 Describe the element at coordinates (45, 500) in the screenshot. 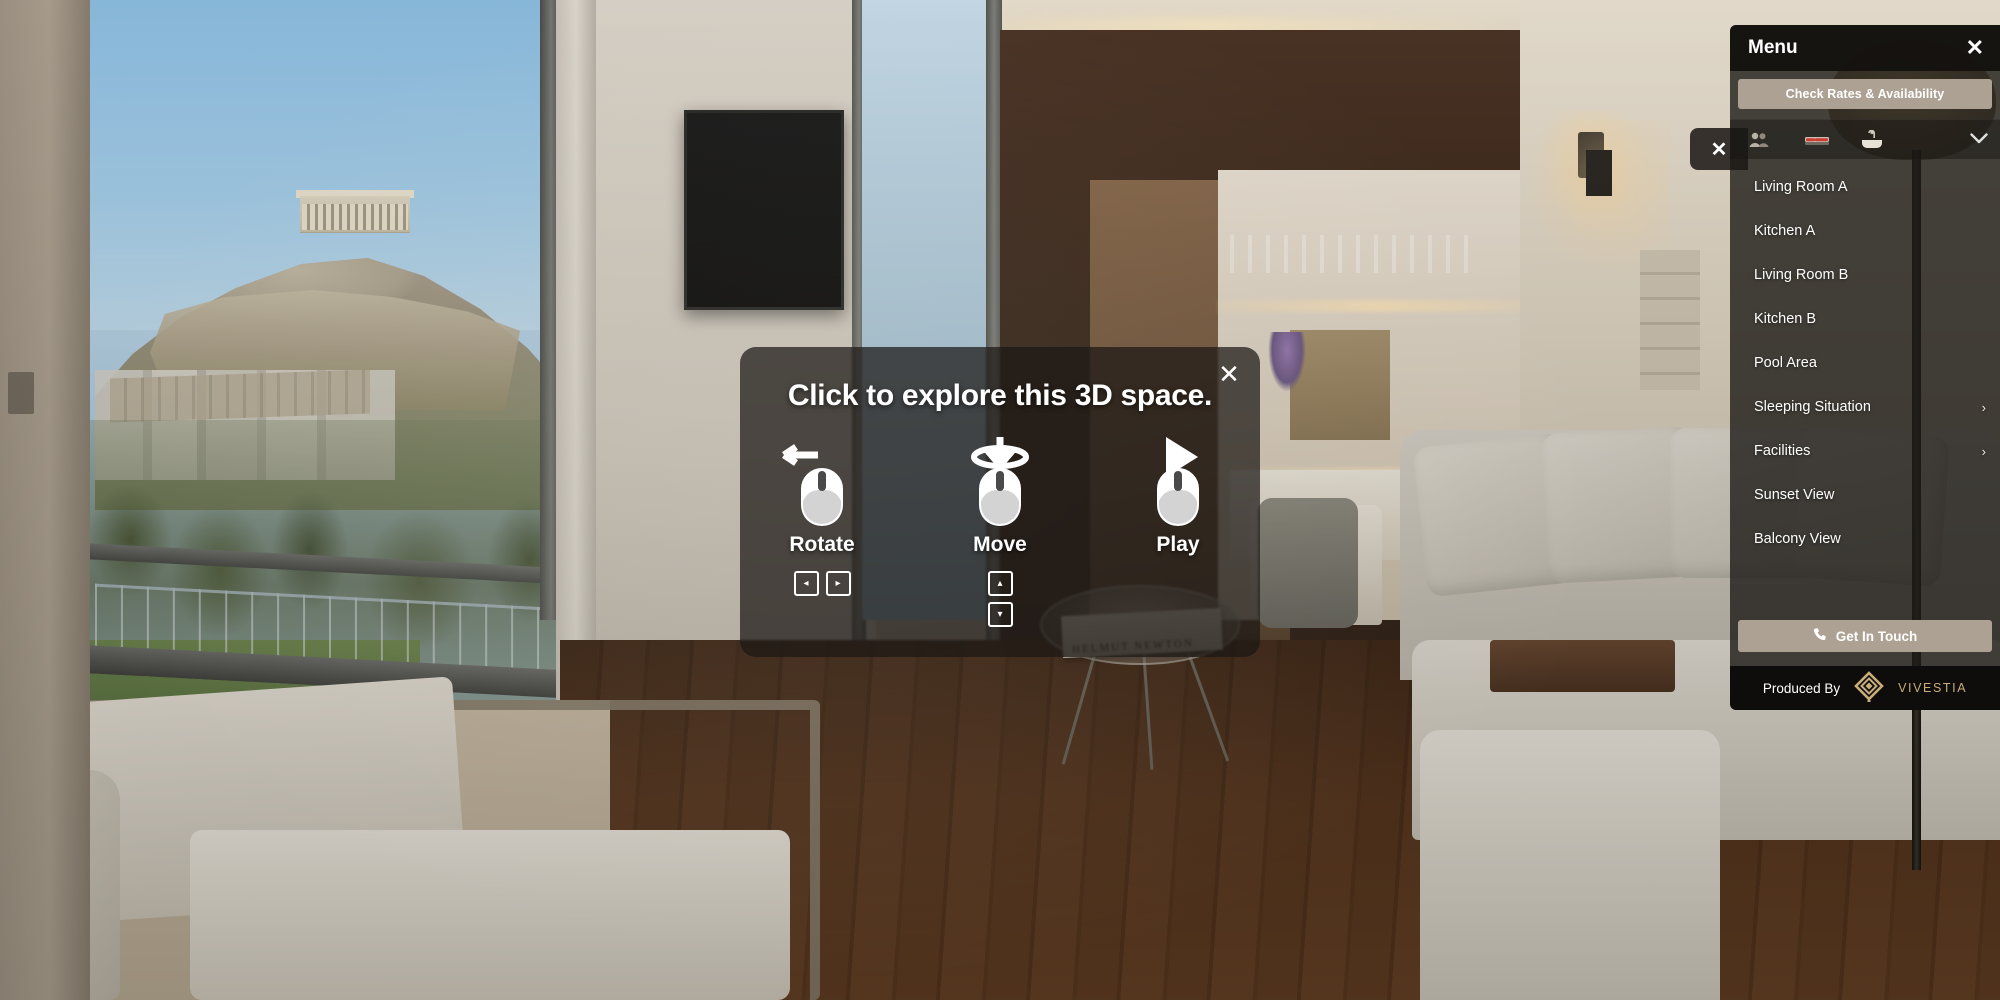

I see `left-wall` at that location.